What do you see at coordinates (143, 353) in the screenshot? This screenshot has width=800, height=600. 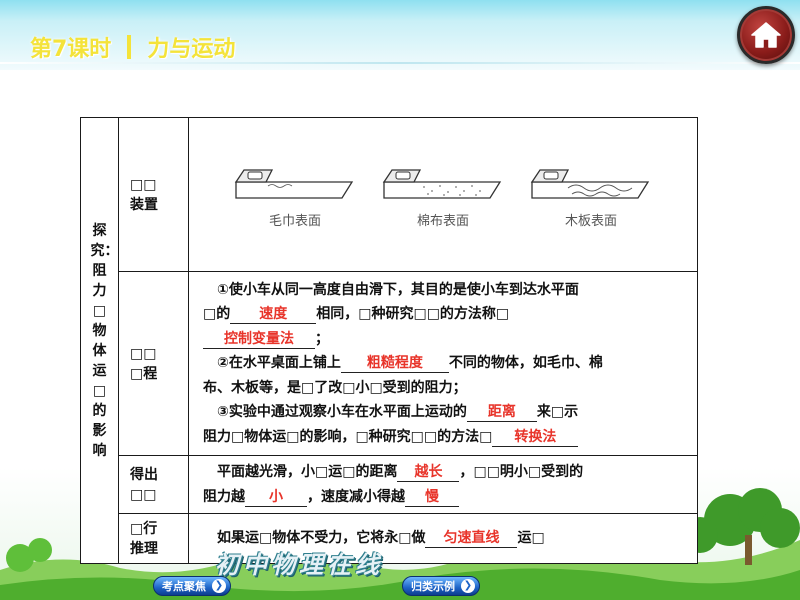 I see `process-label-line1: □□` at bounding box center [143, 353].